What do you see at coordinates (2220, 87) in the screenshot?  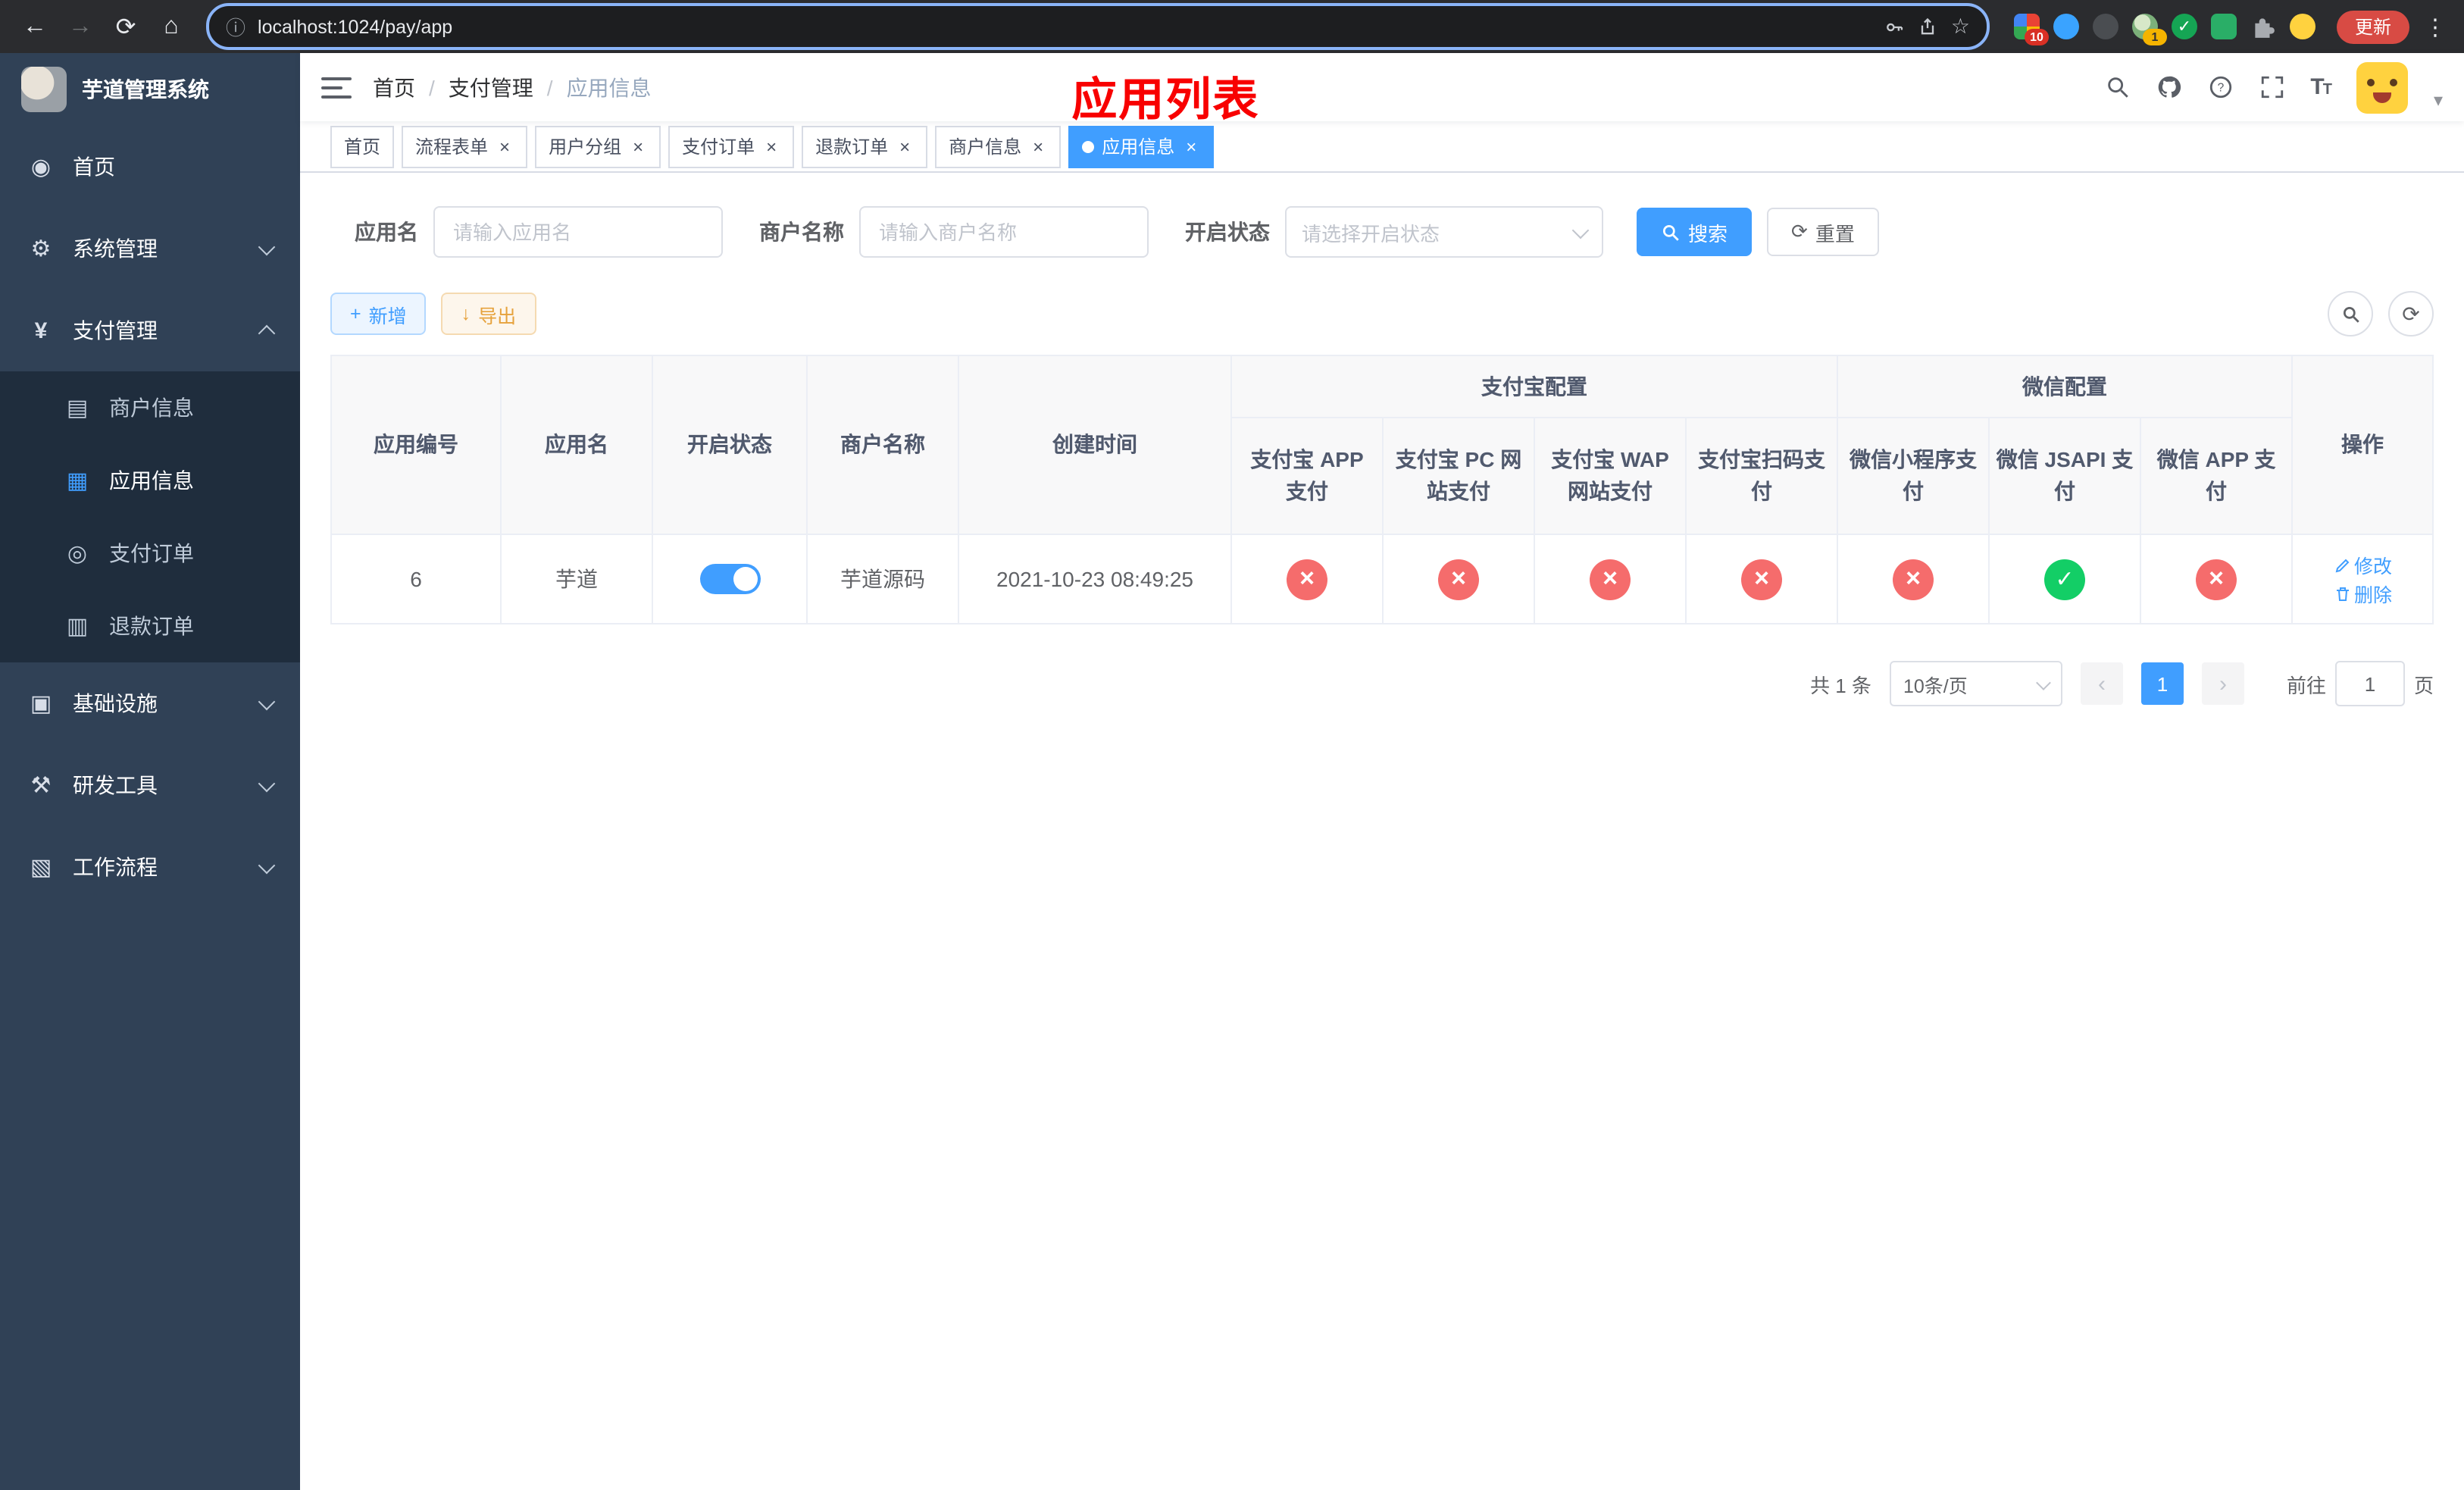 I see `help-icon: ?` at bounding box center [2220, 87].